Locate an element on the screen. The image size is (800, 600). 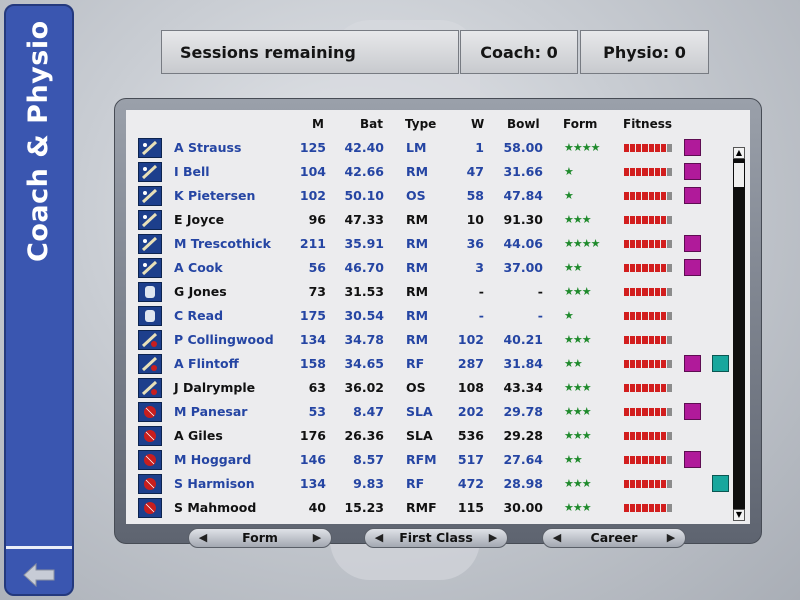
player-row: A Cook 56 46.70 RM 3 37.00 ★★ is located at coordinates (432, 268).